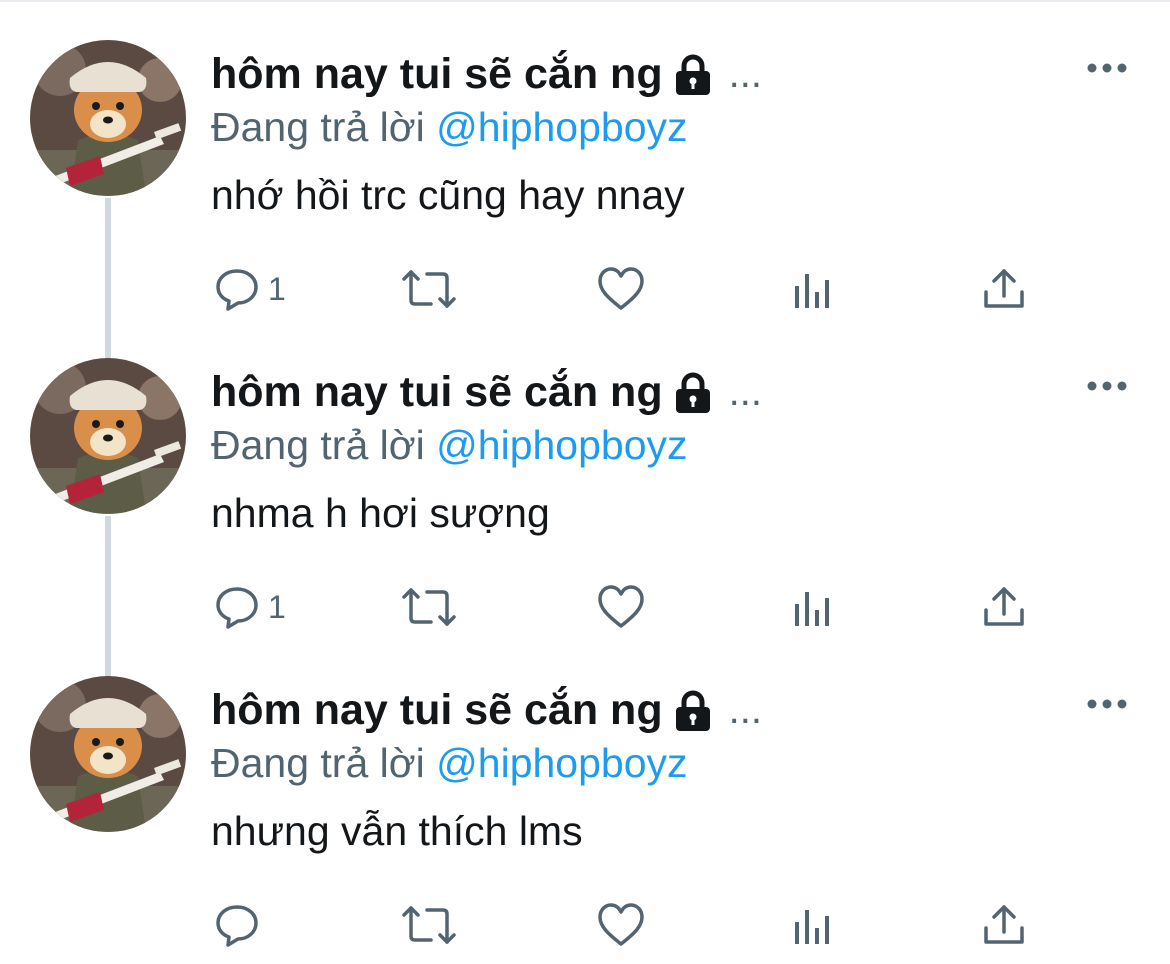 Image resolution: width=1170 pixels, height=964 pixels. What do you see at coordinates (397, 831) in the screenshot?
I see `tweet-text: nhưng vẫn thích lms` at bounding box center [397, 831].